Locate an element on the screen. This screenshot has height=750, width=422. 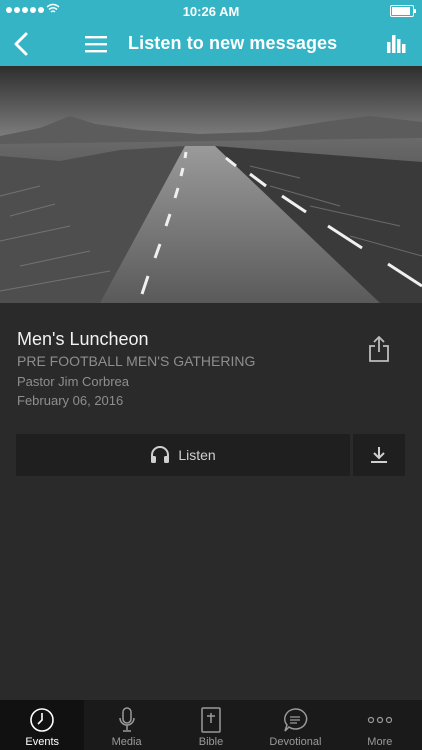
listen-button: Listen is located at coordinates (183, 455).